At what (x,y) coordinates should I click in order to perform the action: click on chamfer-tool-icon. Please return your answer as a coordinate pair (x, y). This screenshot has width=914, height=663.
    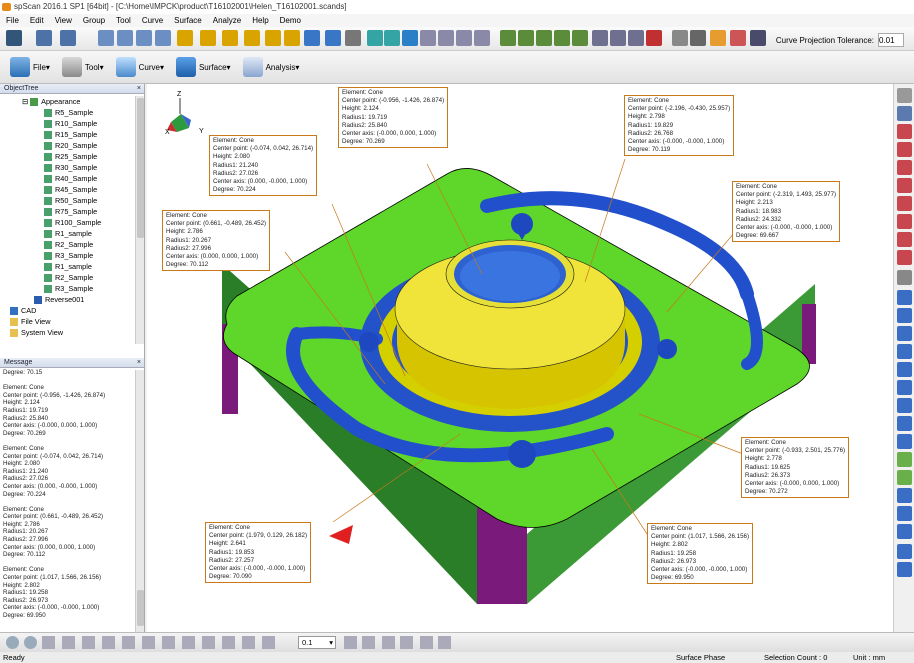
    Looking at the image, I should click on (904, 405).